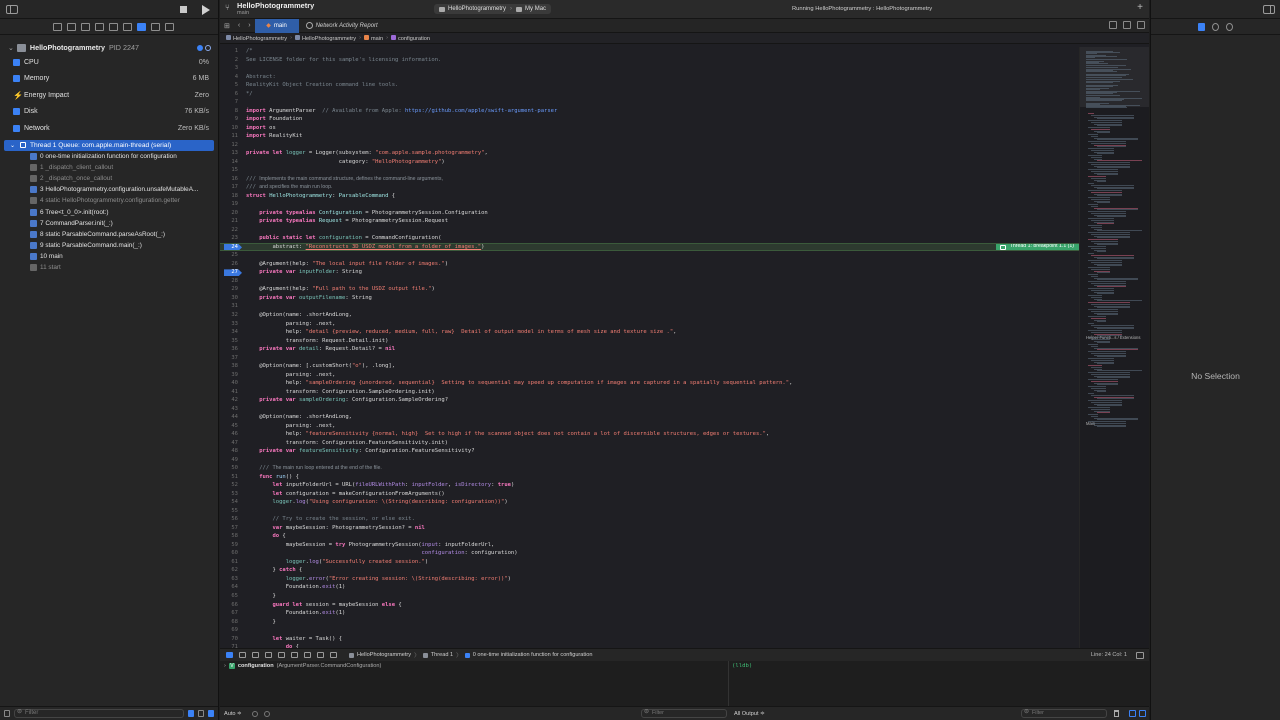  I want to click on variables-filter-input: Filter, so click(684, 713).